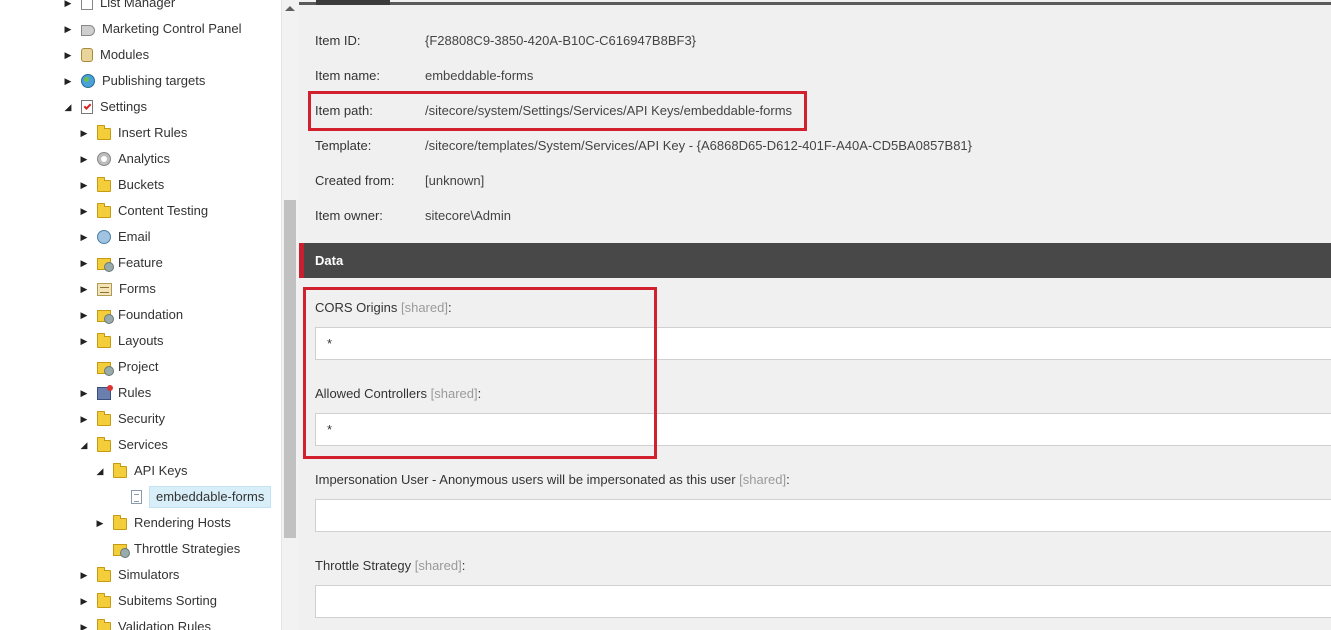 This screenshot has width=1331, height=630. I want to click on tree-item-api-keys: ◢ API Keys, so click(141, 471).